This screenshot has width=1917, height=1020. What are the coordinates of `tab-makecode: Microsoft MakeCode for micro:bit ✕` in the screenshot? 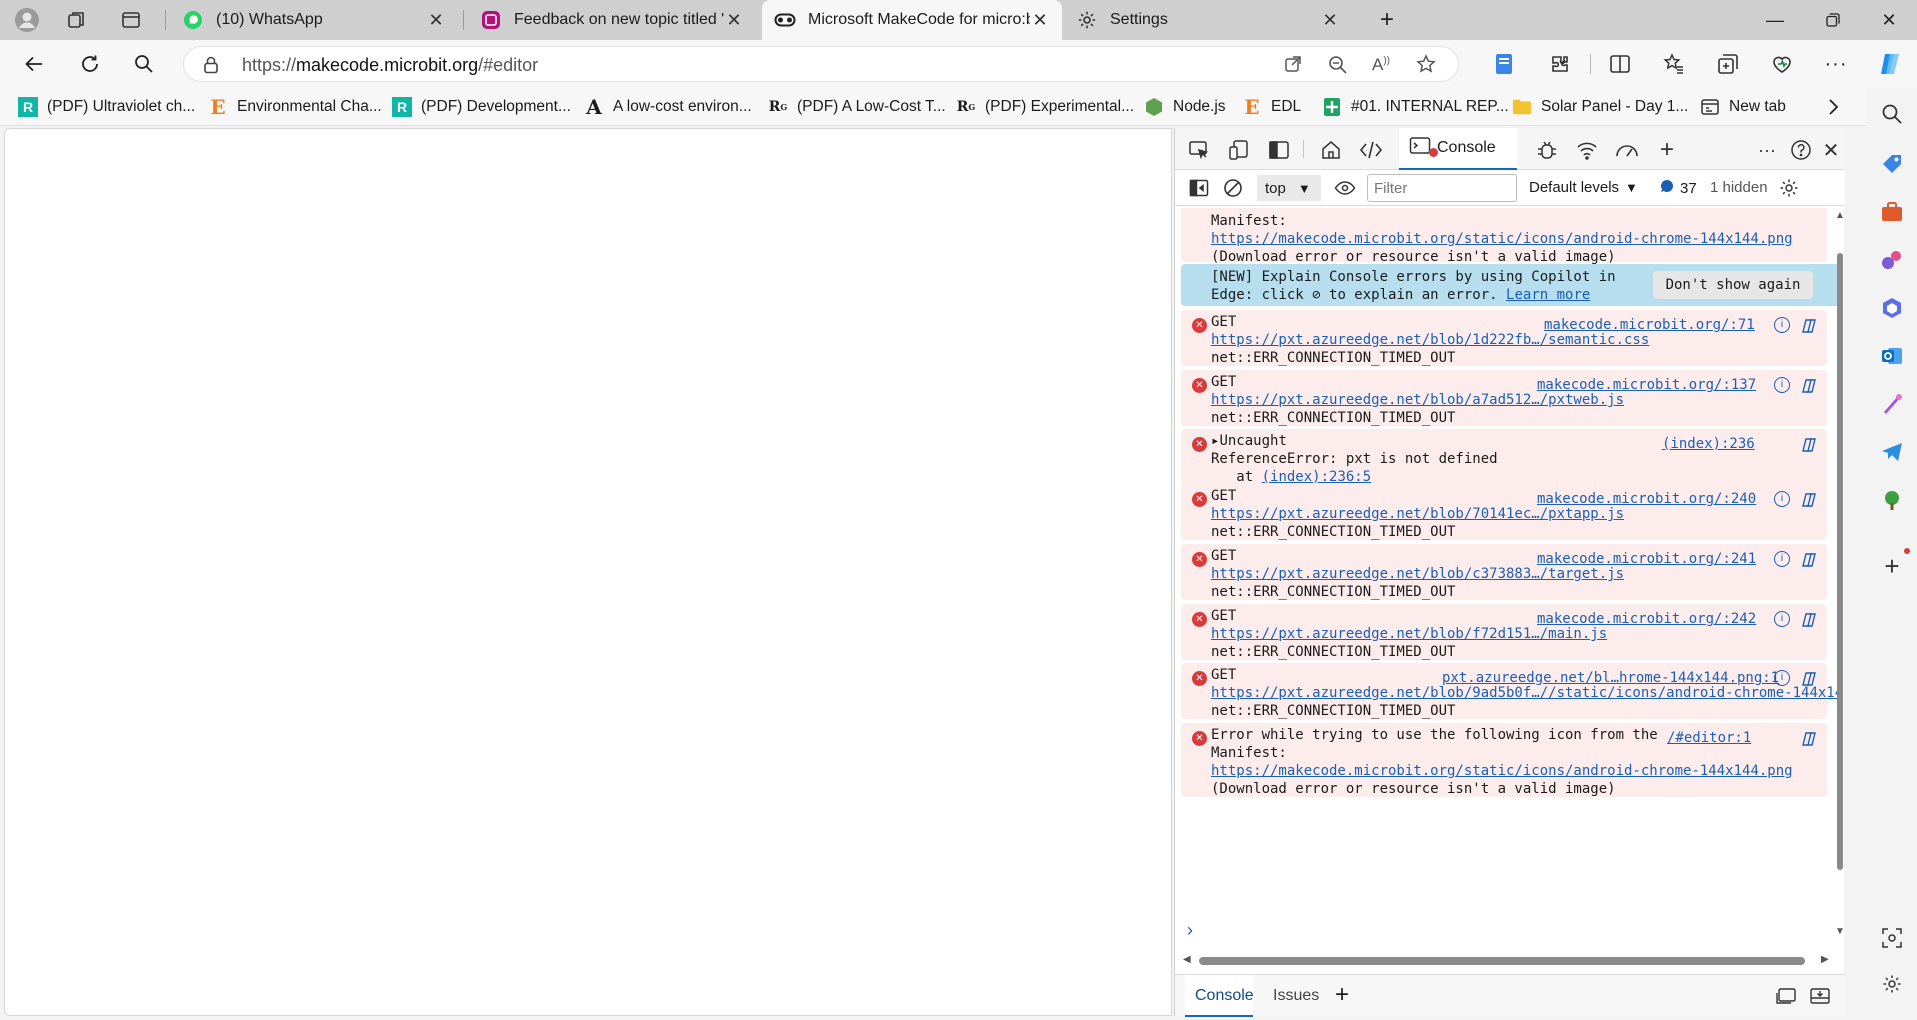 It's located at (912, 20).